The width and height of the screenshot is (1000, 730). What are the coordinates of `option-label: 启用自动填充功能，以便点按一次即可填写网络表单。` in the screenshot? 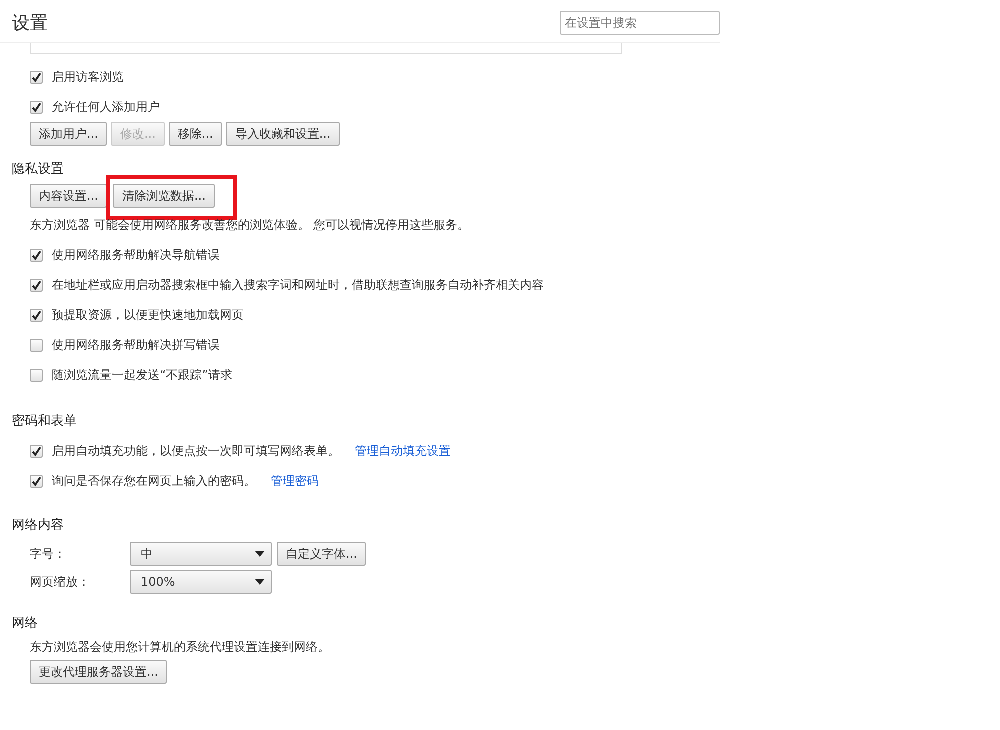 It's located at (196, 451).